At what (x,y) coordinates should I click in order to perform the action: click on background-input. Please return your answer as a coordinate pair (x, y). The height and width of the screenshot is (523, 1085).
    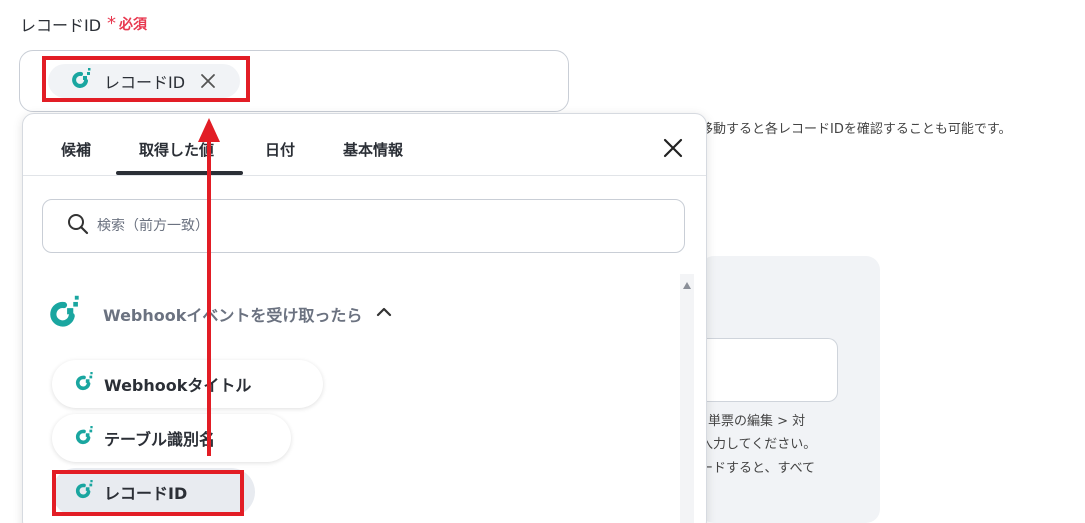
    Looking at the image, I should click on (769, 370).